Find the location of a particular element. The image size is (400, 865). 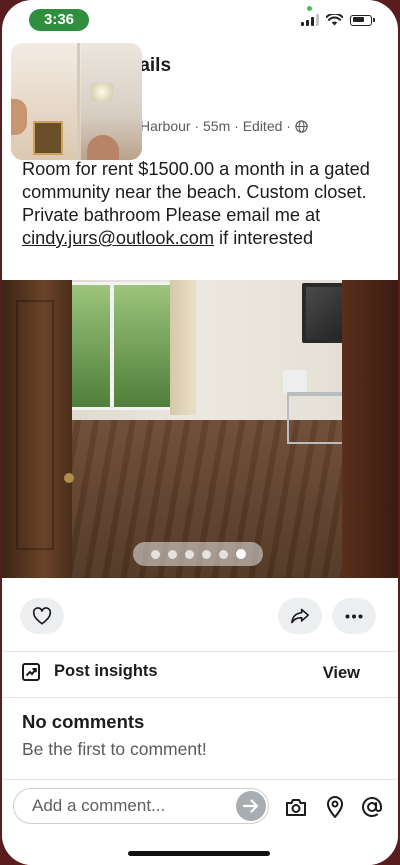

send-button is located at coordinates (251, 806).